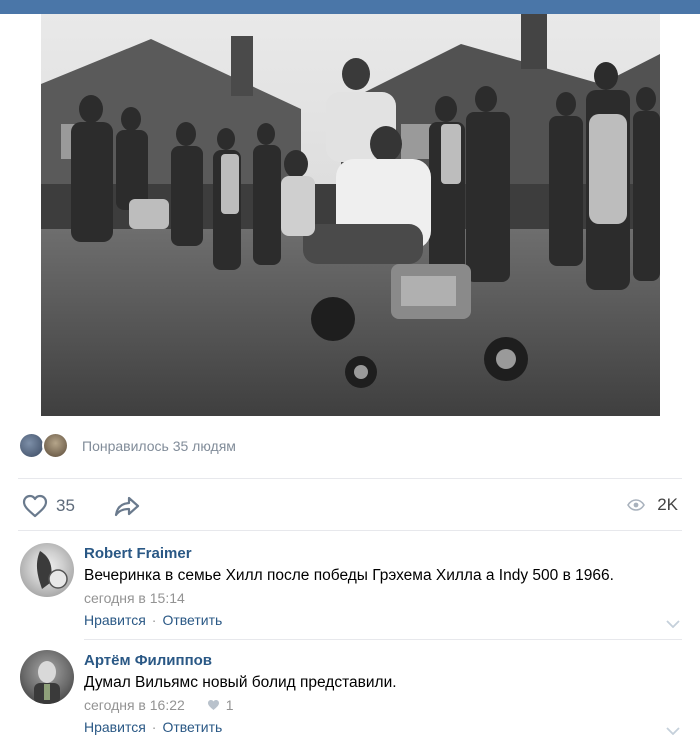  I want to click on comment-timestamp: сегодня в 16:22, so click(134, 705).